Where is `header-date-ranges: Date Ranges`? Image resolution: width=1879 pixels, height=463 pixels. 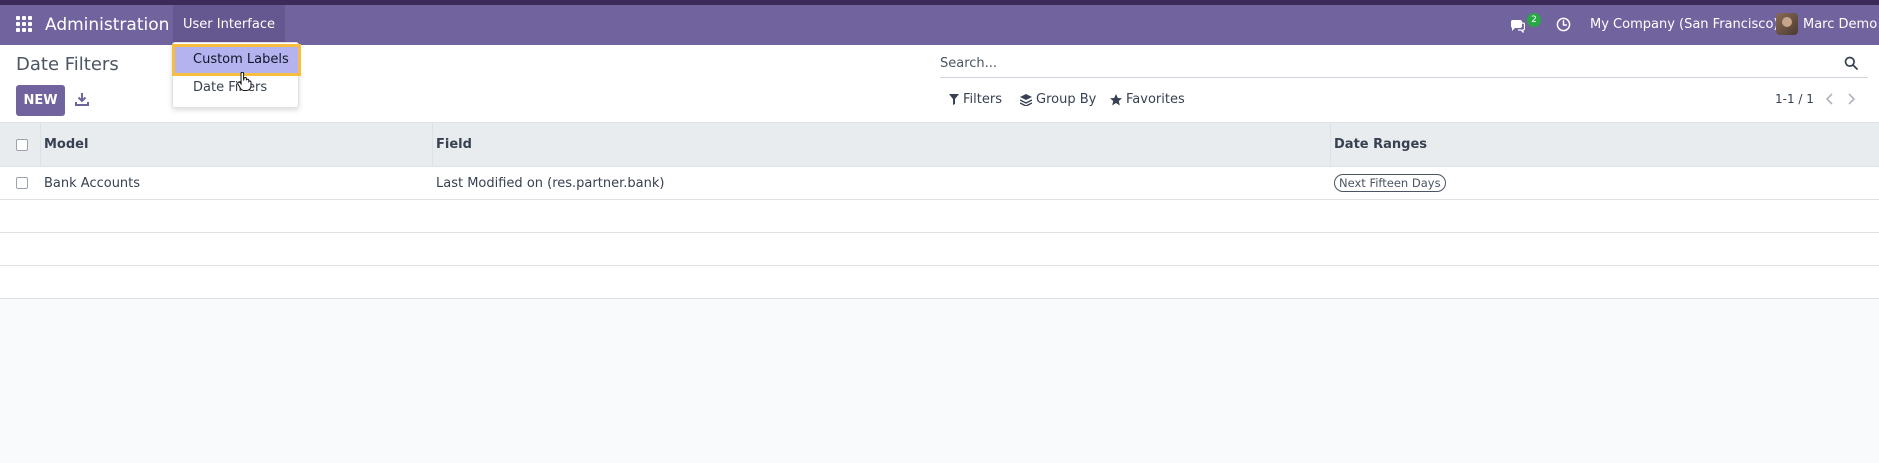 header-date-ranges: Date Ranges is located at coordinates (1604, 144).